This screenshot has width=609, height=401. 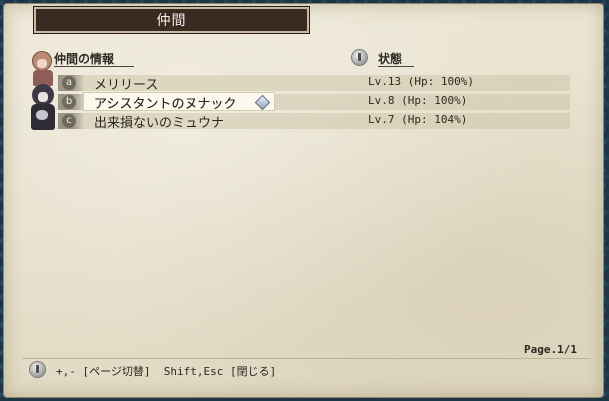 I want to click on header-info: 仲間の情報, so click(x=94, y=58).